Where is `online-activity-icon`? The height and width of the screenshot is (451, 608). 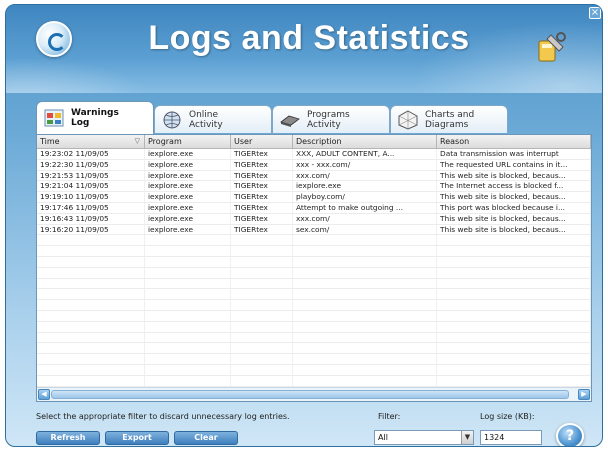
online-activity-icon is located at coordinates (172, 119).